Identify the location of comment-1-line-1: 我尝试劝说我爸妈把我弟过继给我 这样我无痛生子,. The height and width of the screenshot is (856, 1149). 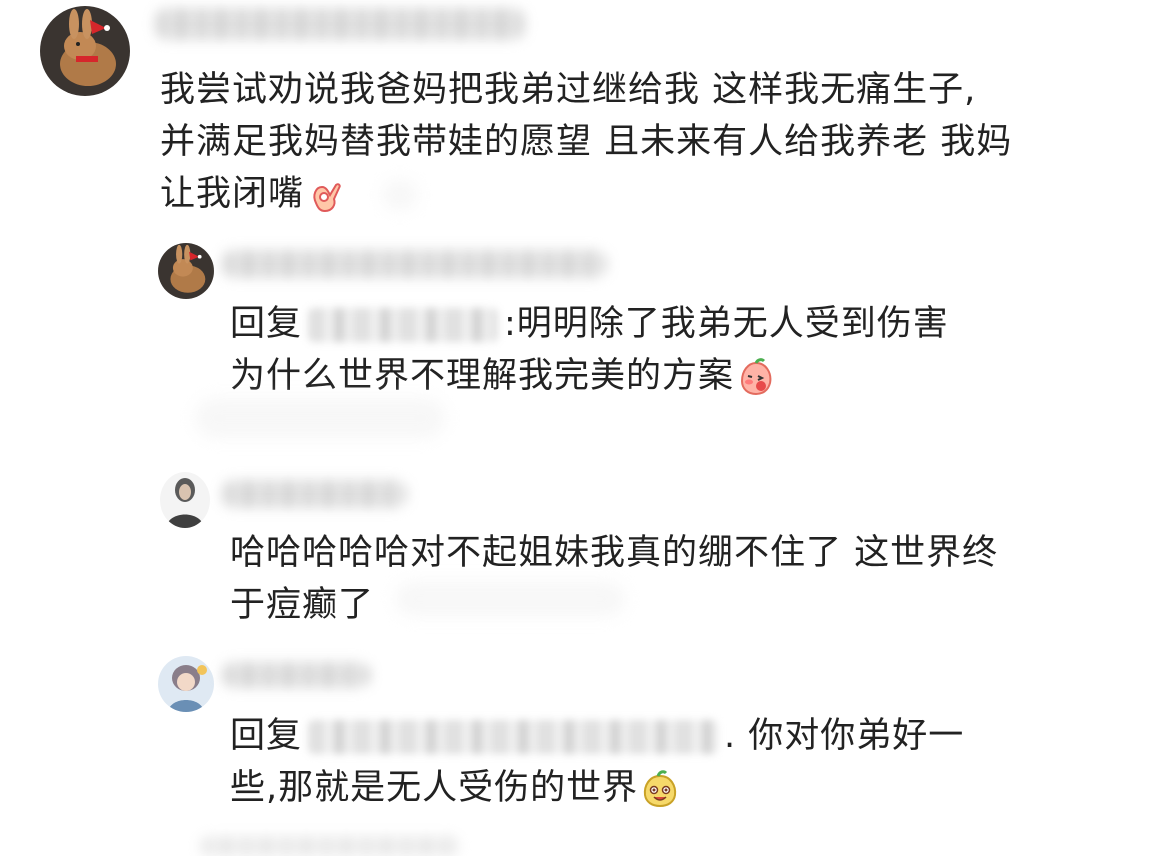
(568, 90).